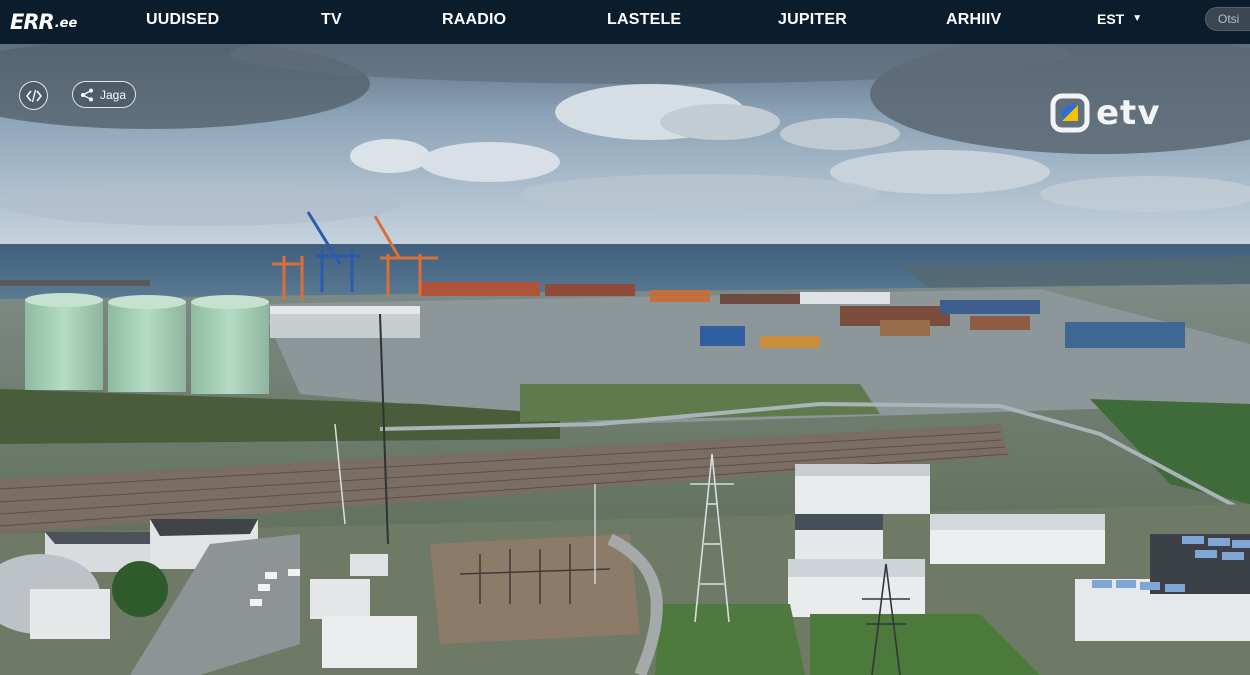 This screenshot has height=675, width=1250. I want to click on nav-item-tv: TV, so click(331, 22).